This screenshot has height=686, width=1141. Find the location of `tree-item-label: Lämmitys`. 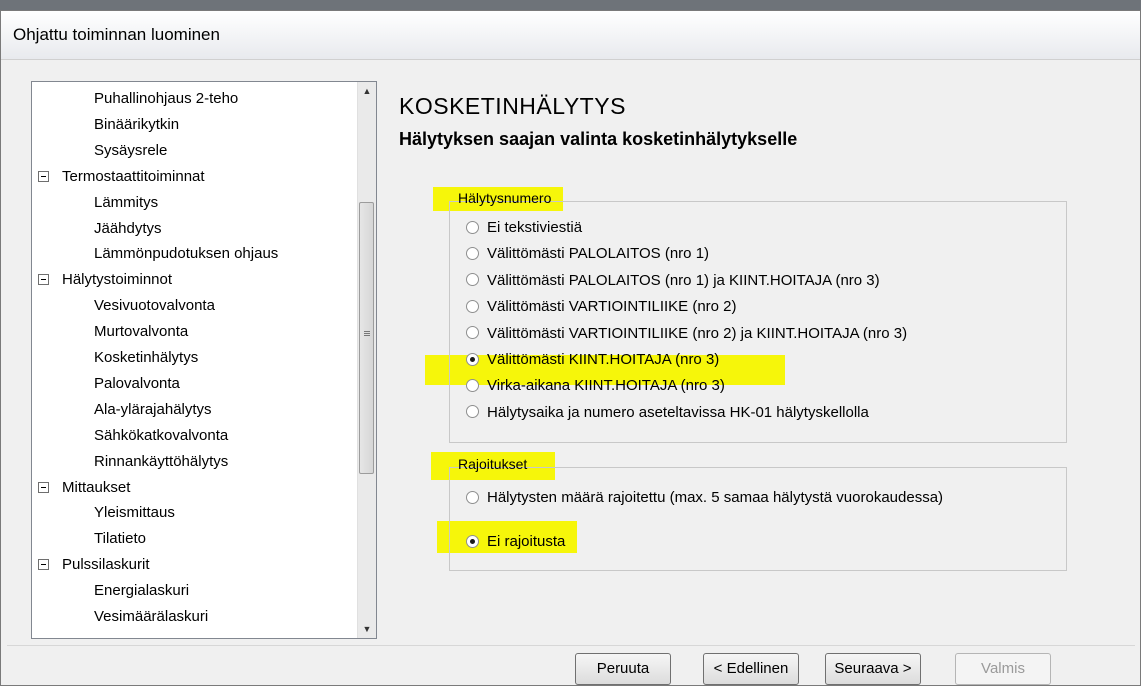

tree-item-label: Lämmitys is located at coordinates (126, 202).